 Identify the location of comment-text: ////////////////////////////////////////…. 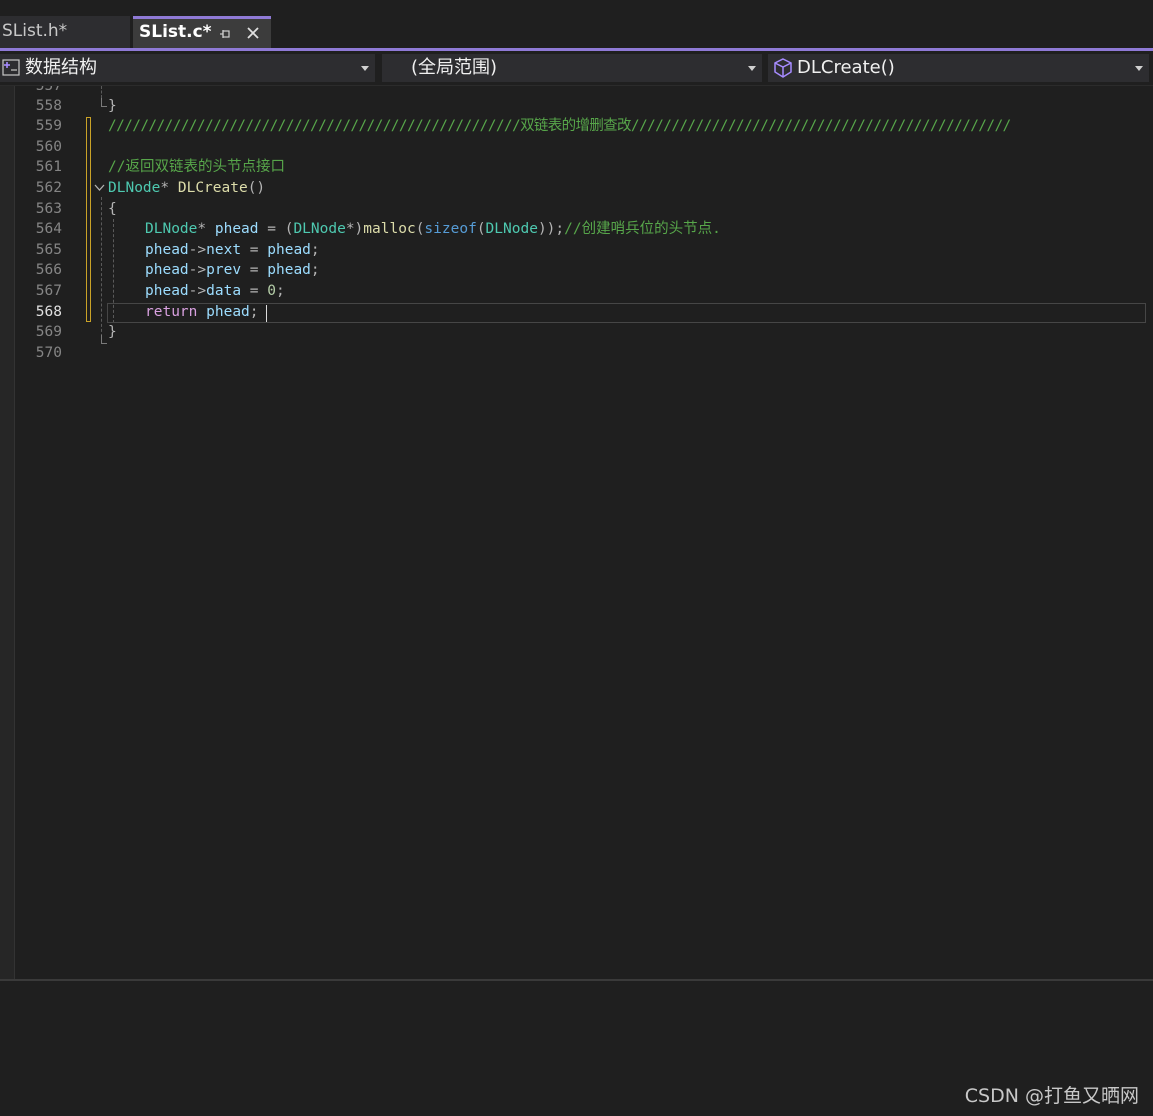
(559, 126).